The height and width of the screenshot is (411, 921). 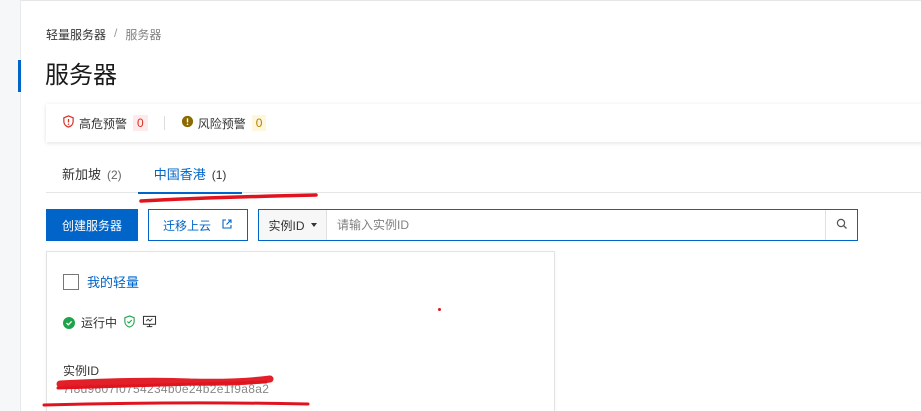 I want to click on tab-singapore: 新加坡 (2), so click(x=92, y=178).